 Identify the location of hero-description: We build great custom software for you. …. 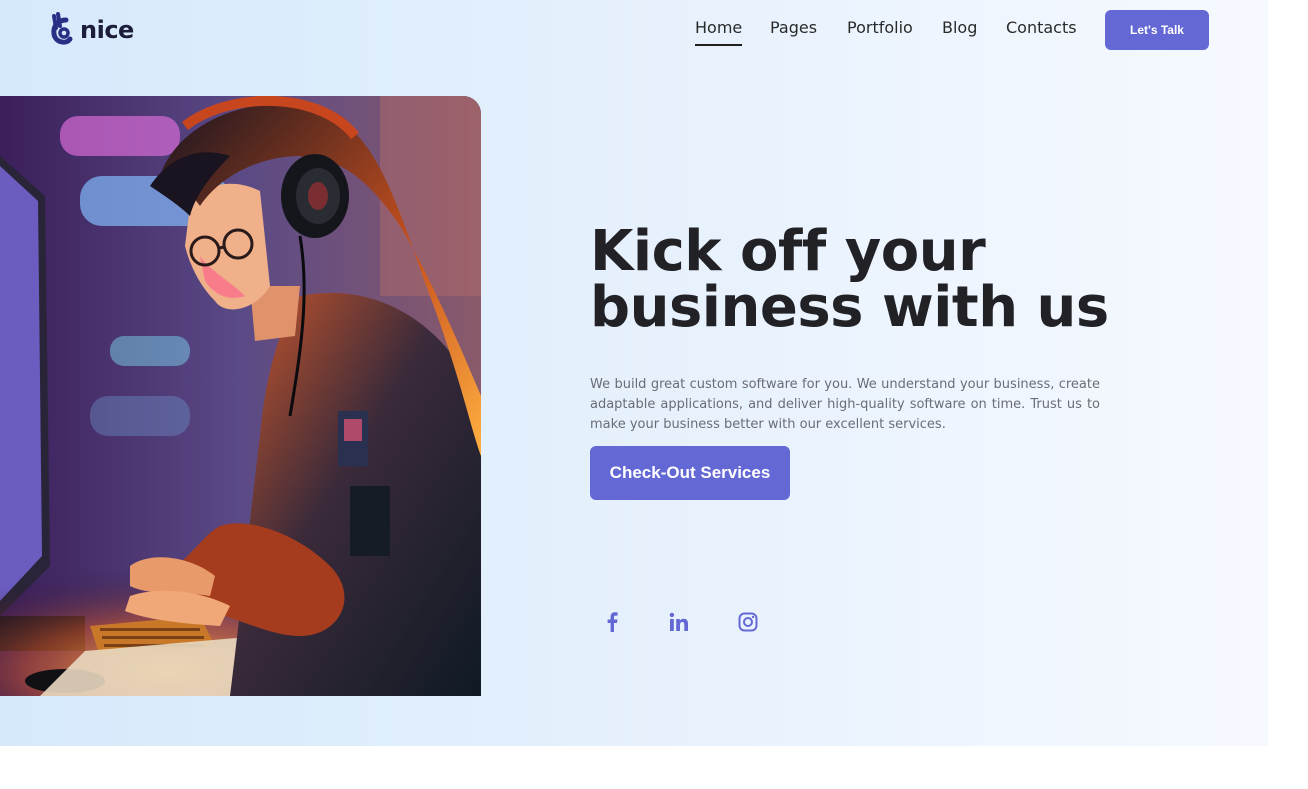
(845, 404).